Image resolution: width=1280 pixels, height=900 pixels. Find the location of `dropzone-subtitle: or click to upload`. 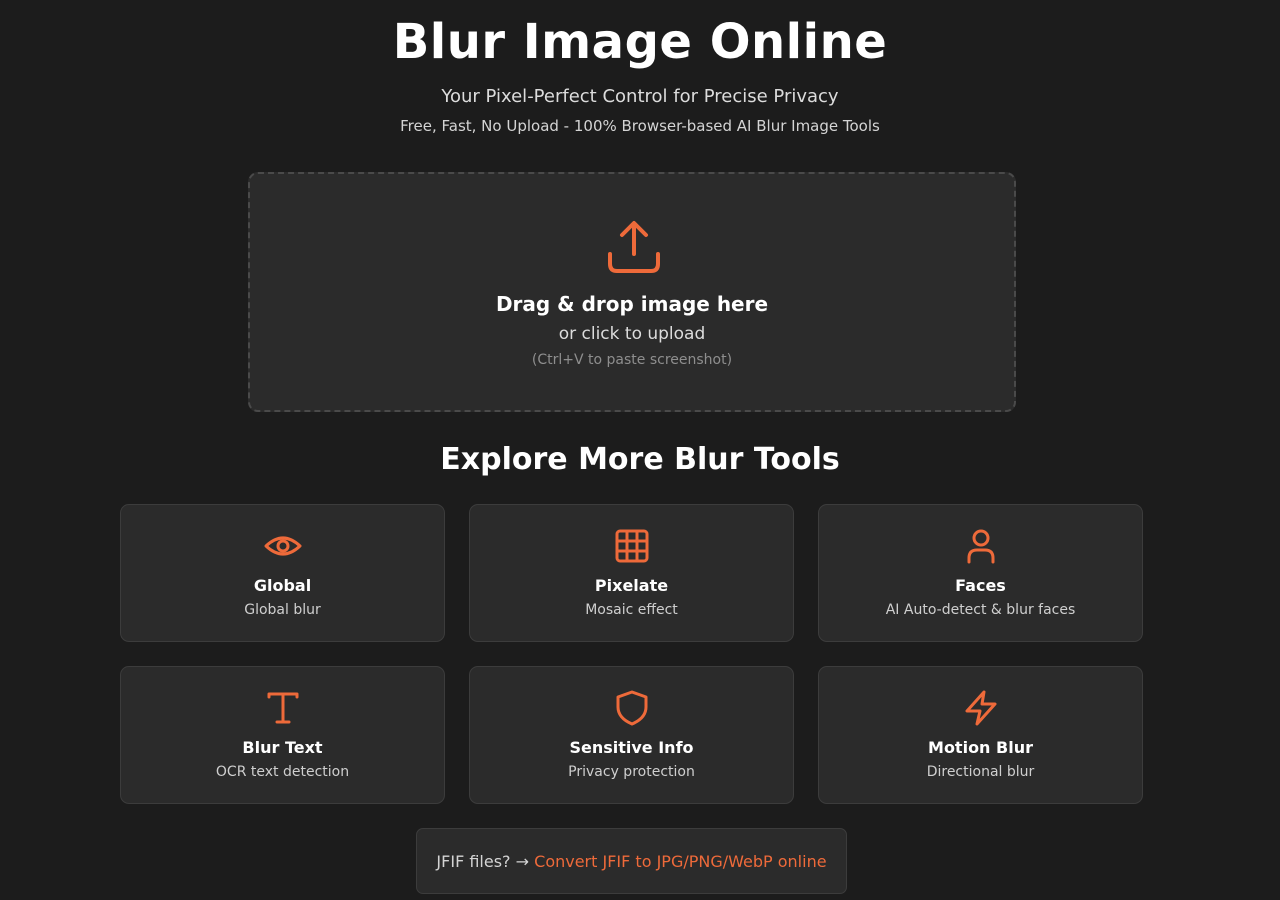

dropzone-subtitle: or click to upload is located at coordinates (632, 334).